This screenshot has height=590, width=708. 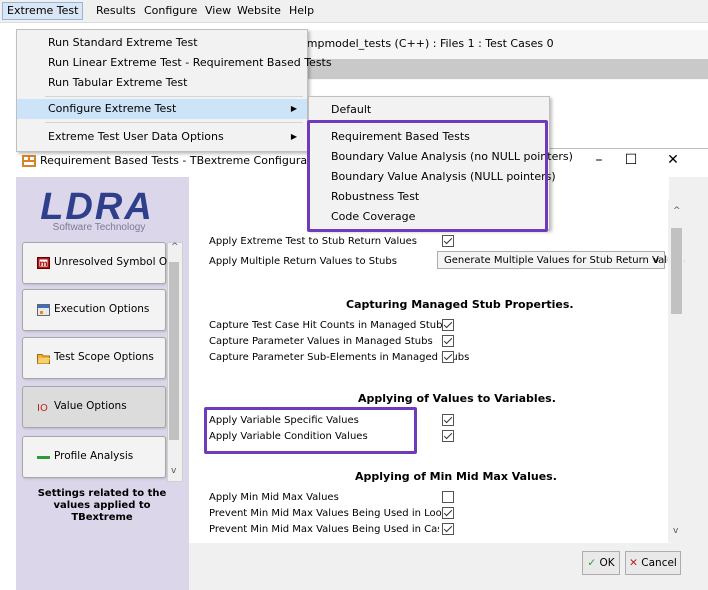 What do you see at coordinates (218, 11) in the screenshot?
I see `menu-view: View` at bounding box center [218, 11].